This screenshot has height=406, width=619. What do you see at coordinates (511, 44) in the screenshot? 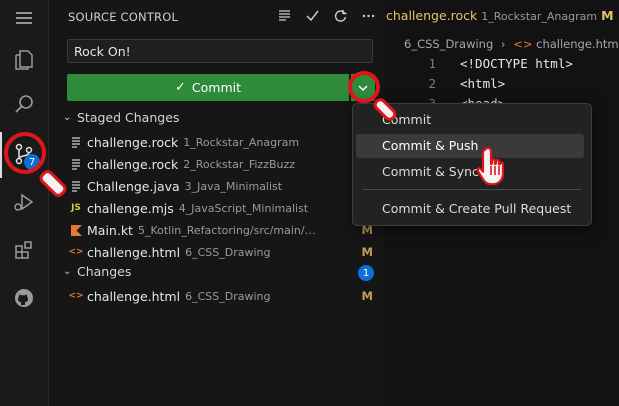
I see `breadcrumb: 6_CSS_Drawing › <> challenge.htm` at bounding box center [511, 44].